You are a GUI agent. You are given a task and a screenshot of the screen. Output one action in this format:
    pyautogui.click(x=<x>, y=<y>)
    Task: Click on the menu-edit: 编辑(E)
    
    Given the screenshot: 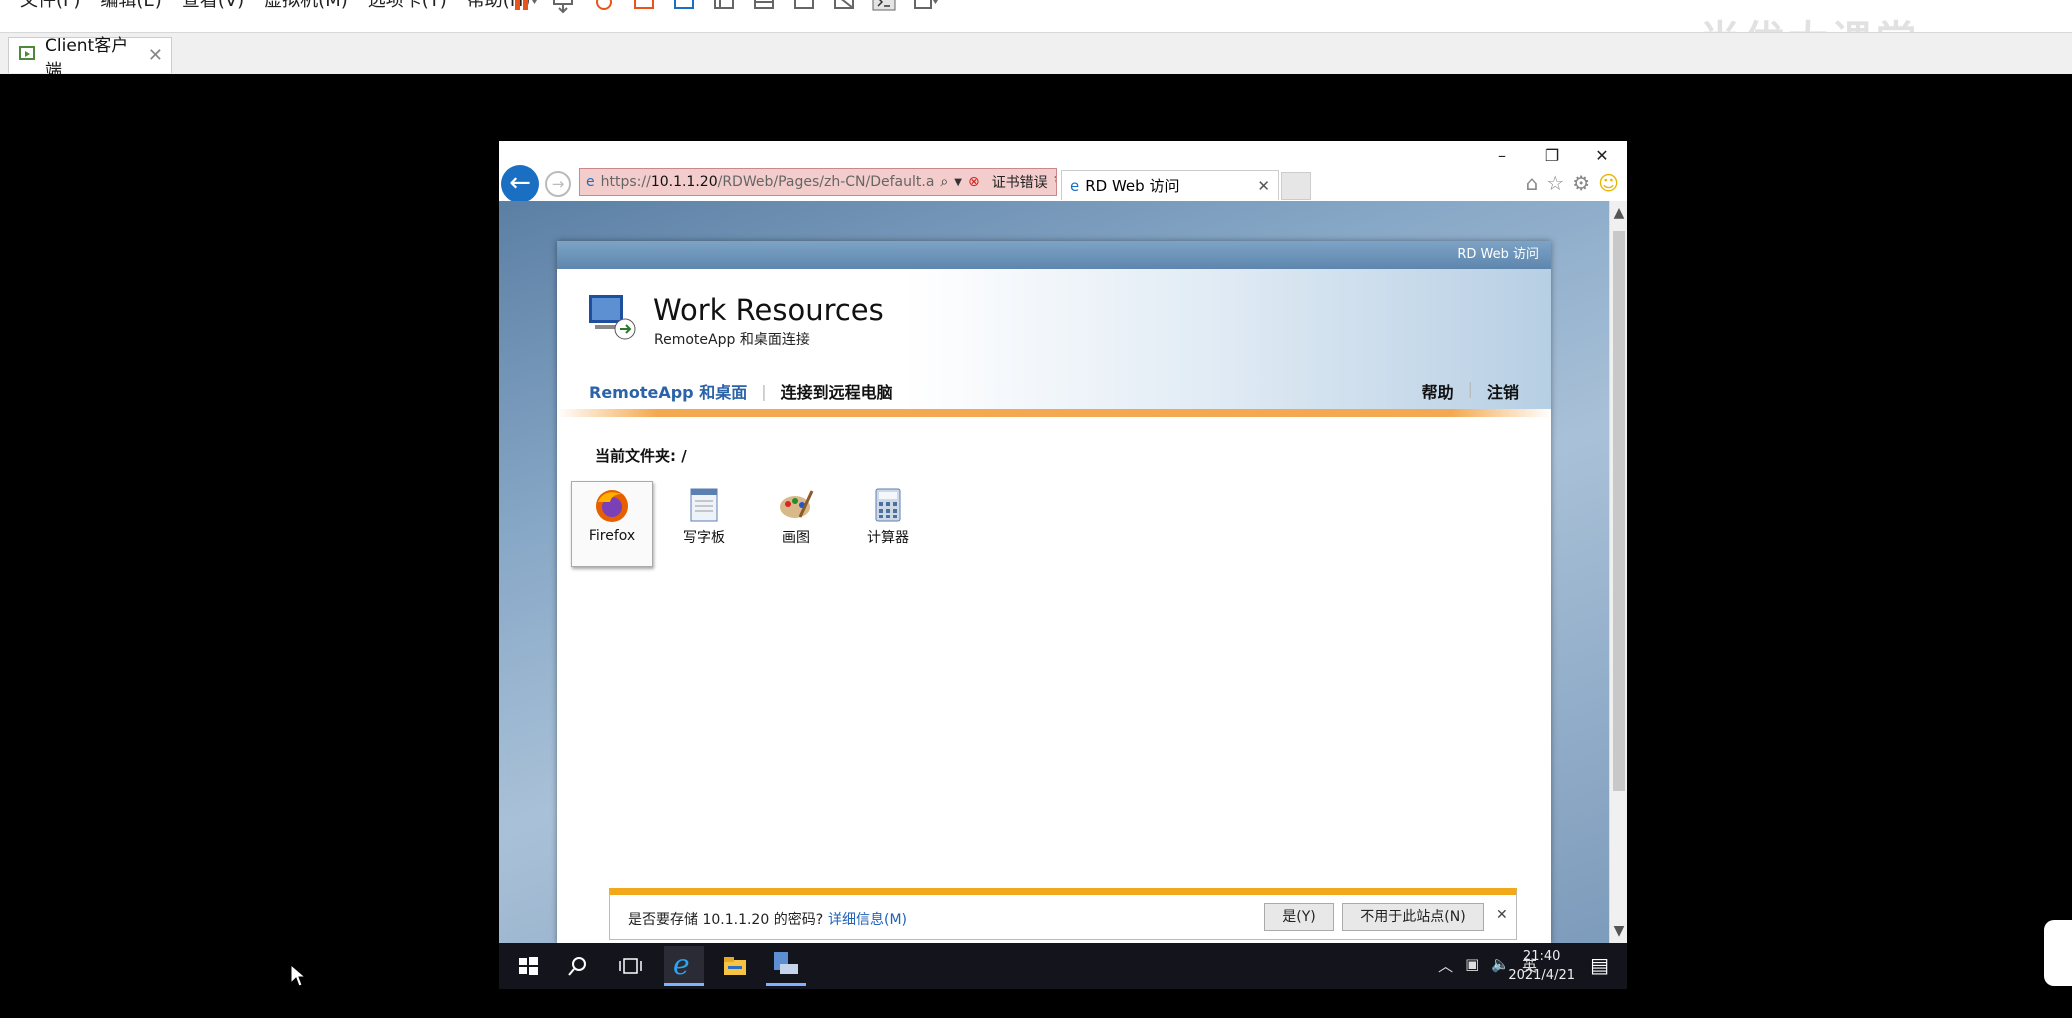 What is the action you would take?
    pyautogui.click(x=130, y=5)
    